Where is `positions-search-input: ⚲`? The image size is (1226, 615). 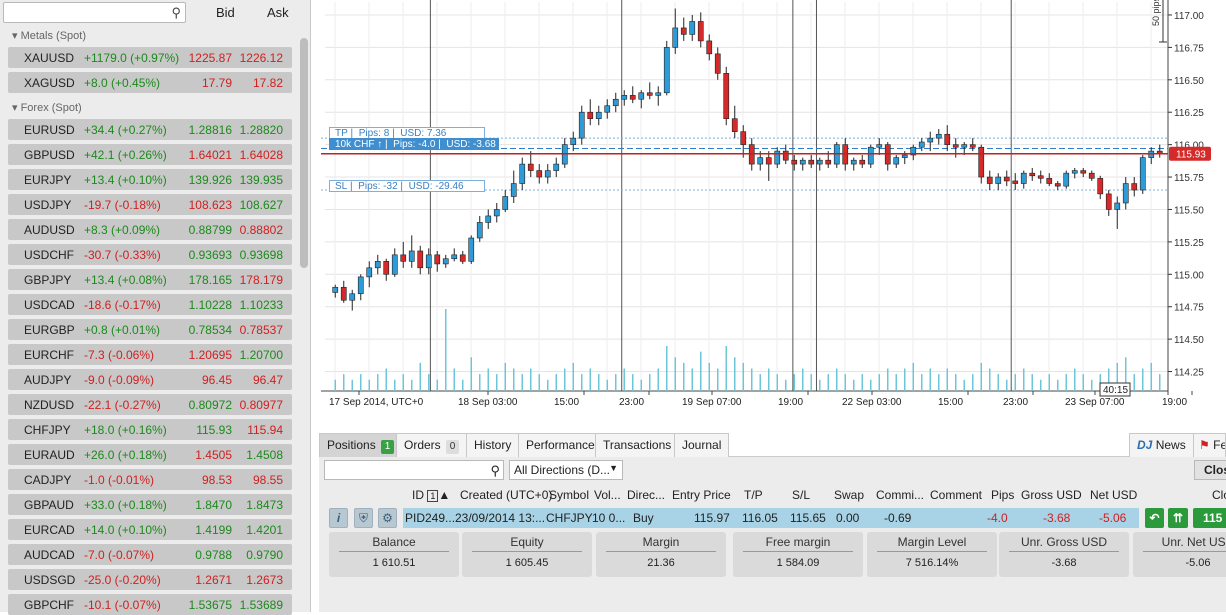 positions-search-input: ⚲ is located at coordinates (414, 470).